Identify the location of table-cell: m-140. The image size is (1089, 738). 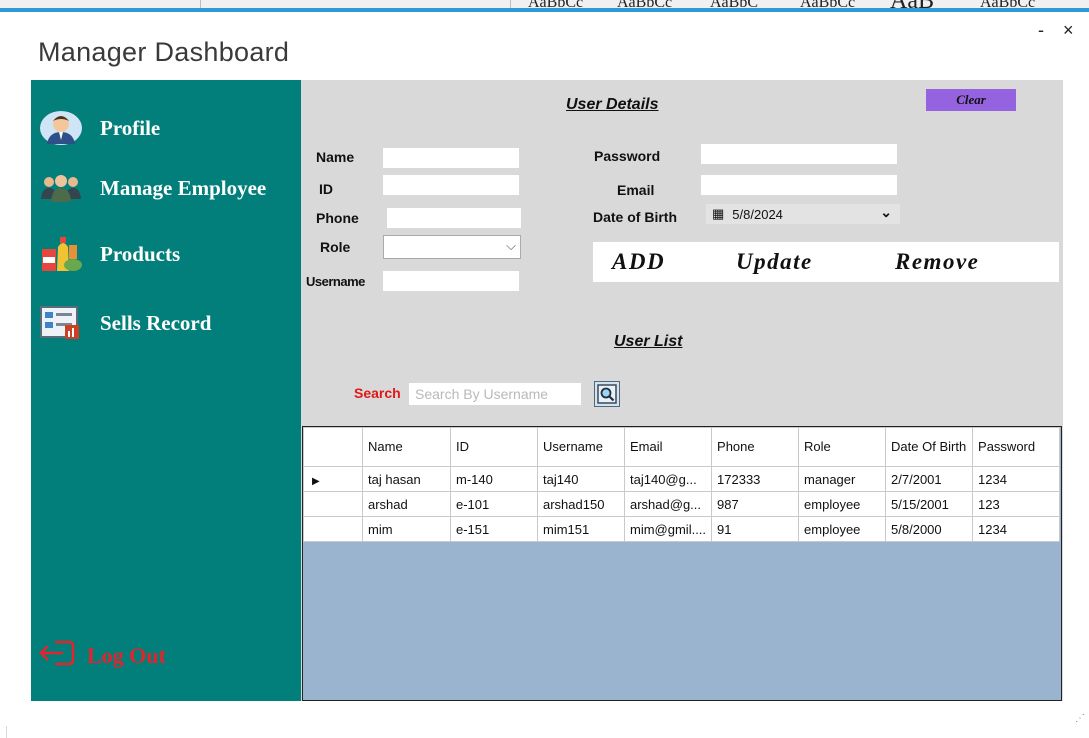
(494, 479).